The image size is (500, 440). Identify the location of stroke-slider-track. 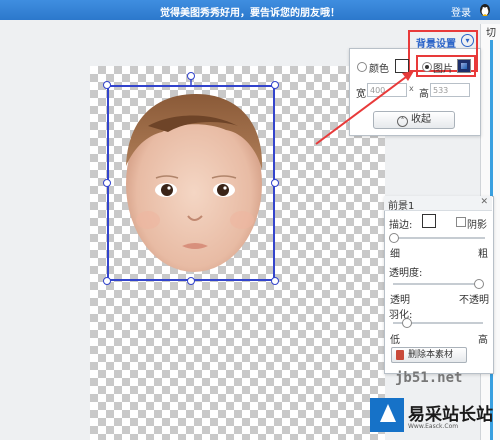
(439, 238).